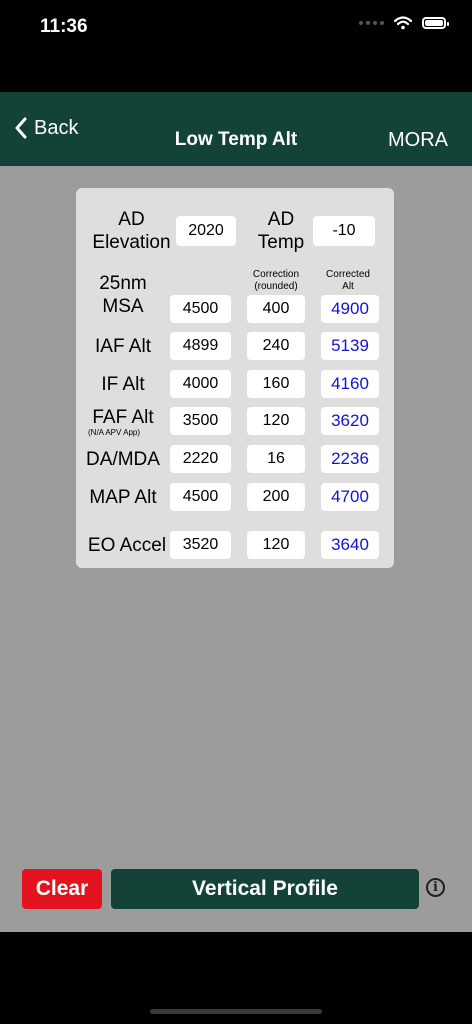 This screenshot has width=472, height=1024. Describe the element at coordinates (236, 129) in the screenshot. I see `navigation-bar: Back Low Temp Alt MORA` at that location.